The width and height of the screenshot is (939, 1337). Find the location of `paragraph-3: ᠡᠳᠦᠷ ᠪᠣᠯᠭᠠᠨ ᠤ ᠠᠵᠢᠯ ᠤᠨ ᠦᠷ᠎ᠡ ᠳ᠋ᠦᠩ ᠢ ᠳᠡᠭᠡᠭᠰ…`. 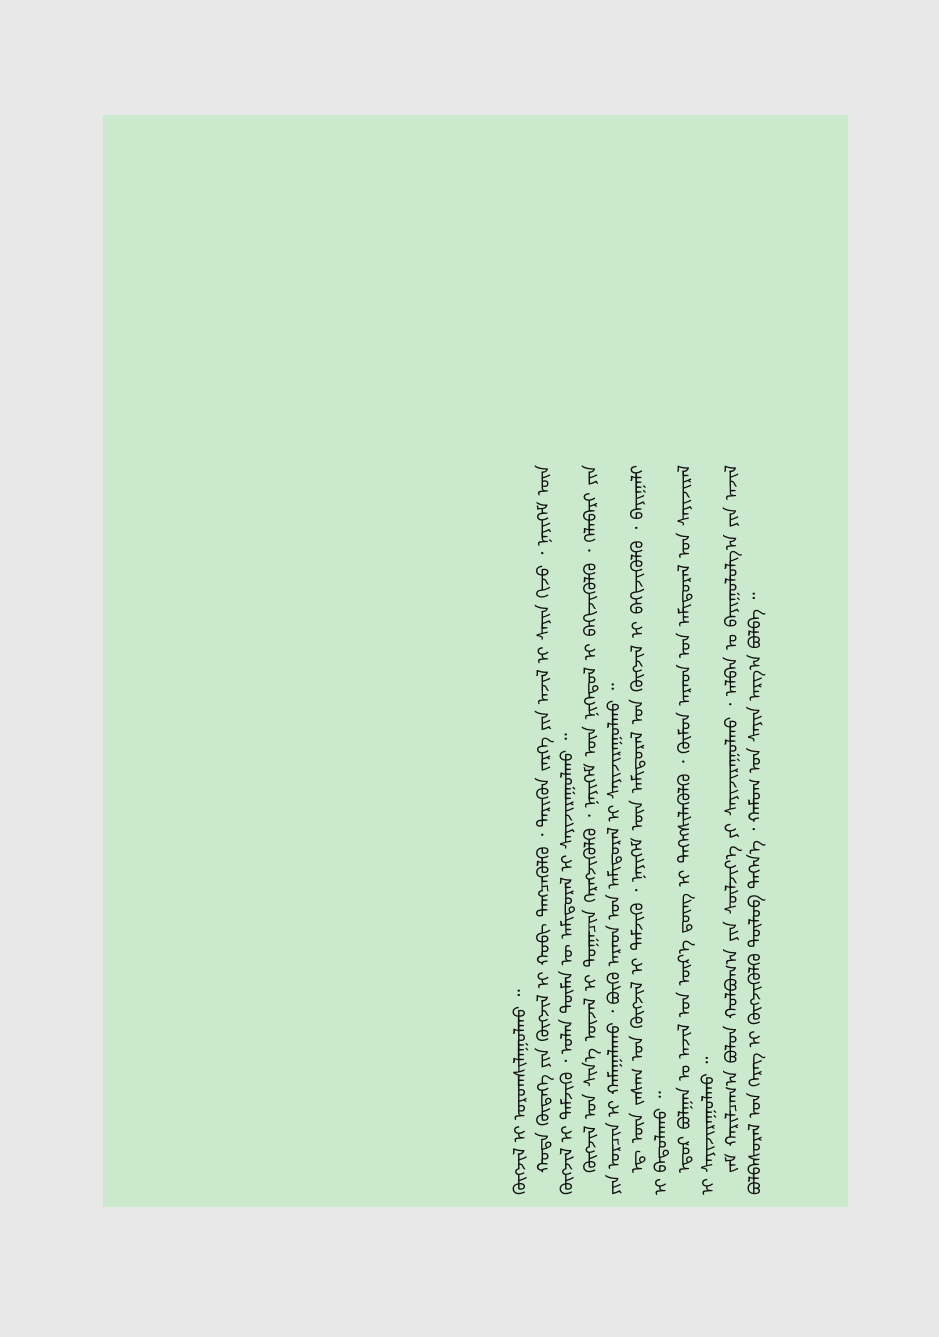

paragraph-3: ᠡᠳᠦᠷ ᠪᠣᠯᠭᠠᠨ ᠤ ᠠᠵᠢᠯ ᠤᠨ ᠦᠷ᠎ᠡ ᠳ᠋ᠦᠩ ᠢ ᠳᠡᠭᠡᠭᠰ… is located at coordinates (673, 830).